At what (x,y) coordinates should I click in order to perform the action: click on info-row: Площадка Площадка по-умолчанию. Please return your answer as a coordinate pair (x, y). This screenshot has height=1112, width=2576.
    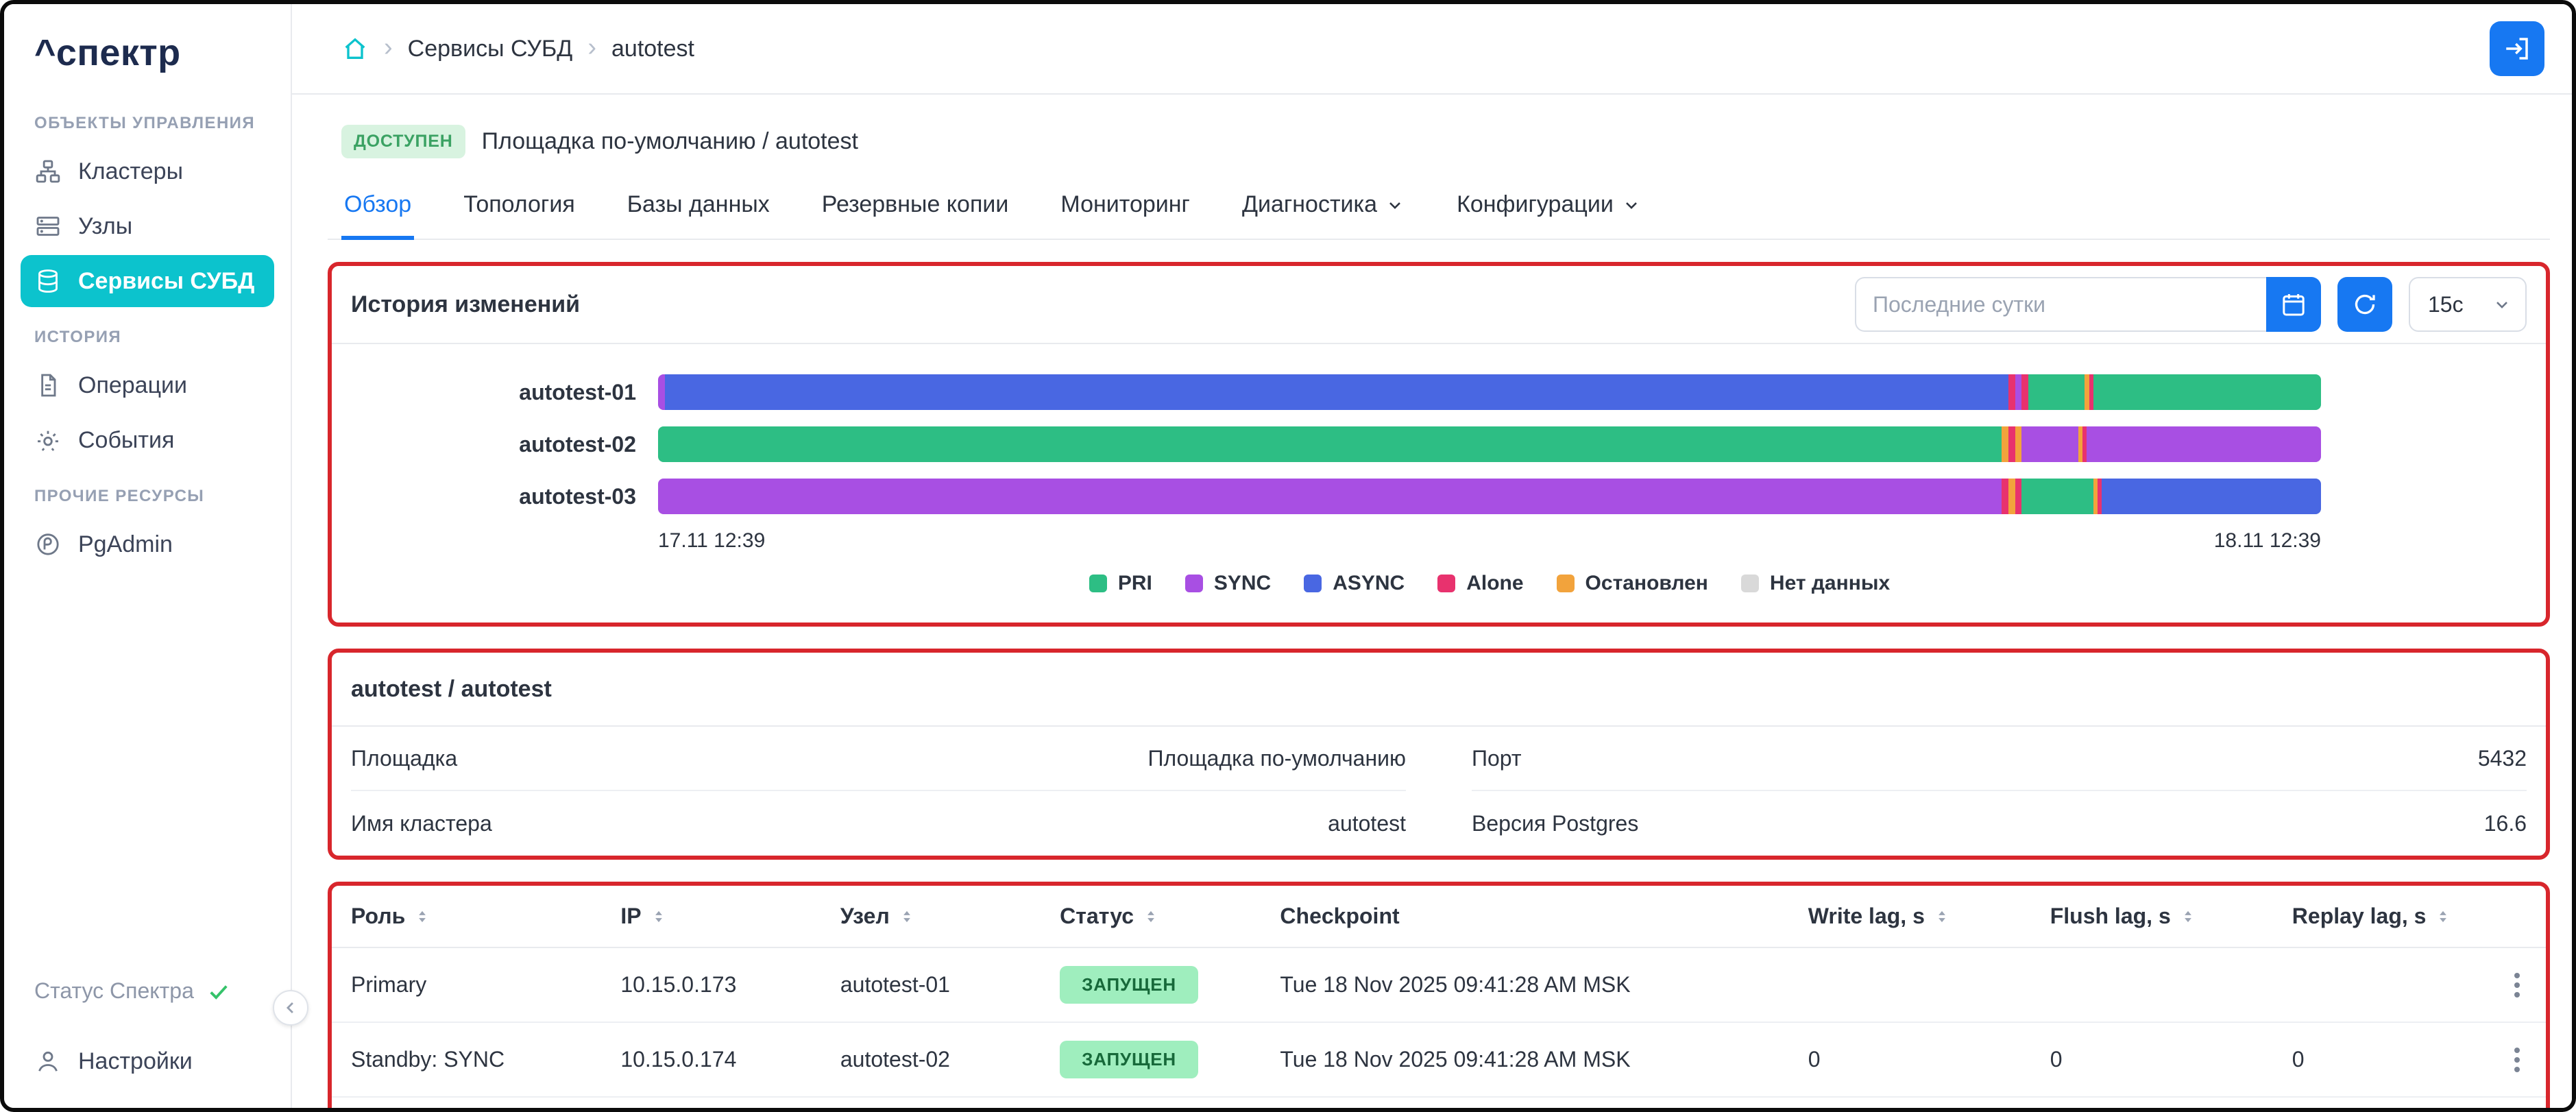
    Looking at the image, I should click on (878, 759).